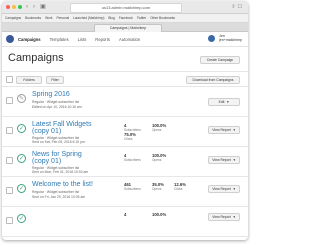 The image size is (320, 250). Describe the element at coordinates (57, 107) in the screenshot. I see `campaign-status: Edited on Apr 10, 2016 10:16 am` at that location.